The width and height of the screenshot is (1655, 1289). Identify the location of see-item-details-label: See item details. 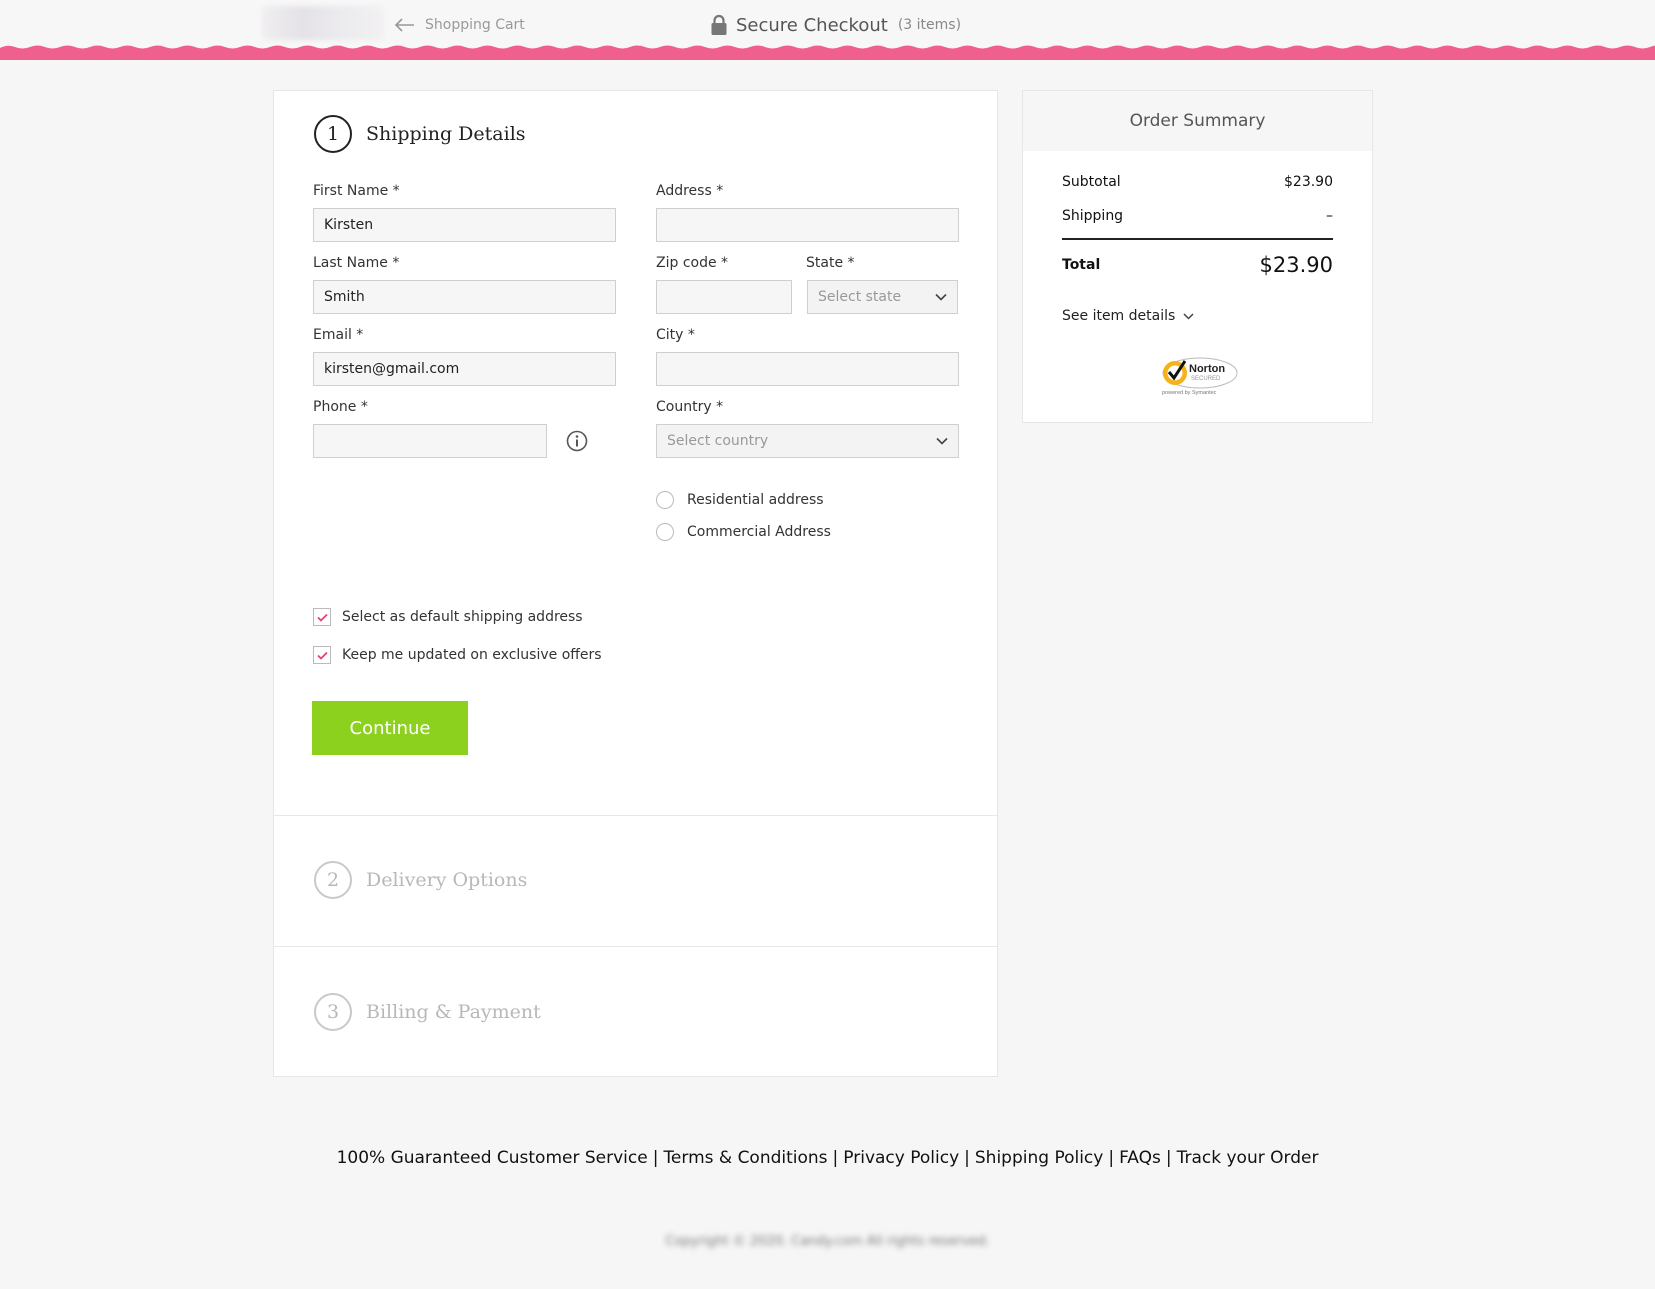
(1119, 316).